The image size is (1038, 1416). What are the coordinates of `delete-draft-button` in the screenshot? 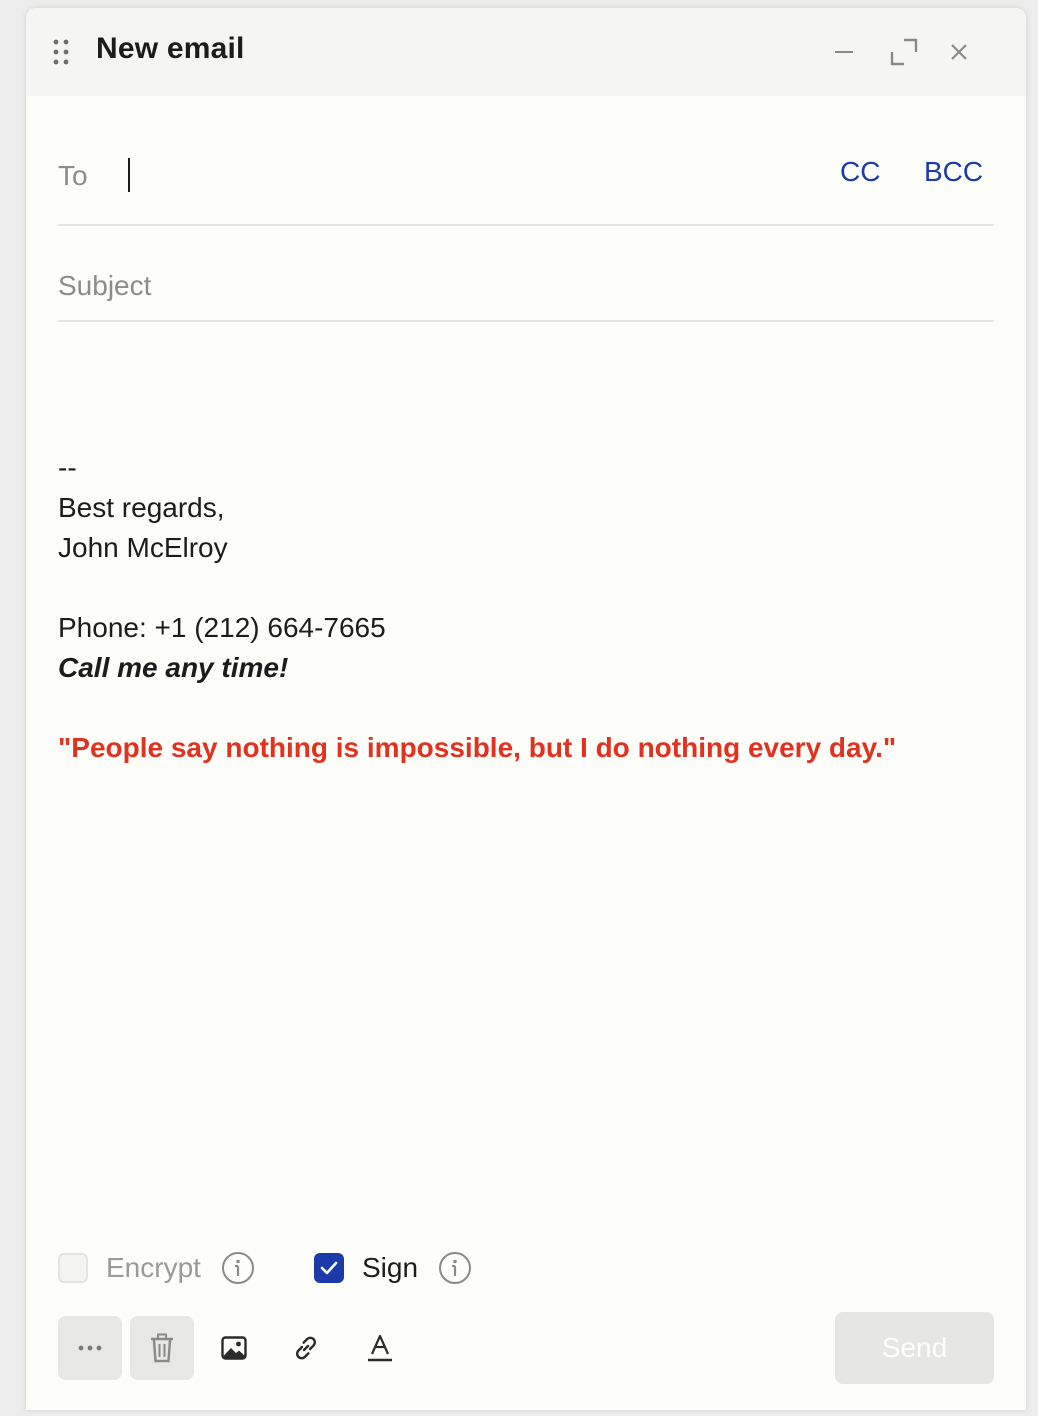 It's located at (162, 1348).